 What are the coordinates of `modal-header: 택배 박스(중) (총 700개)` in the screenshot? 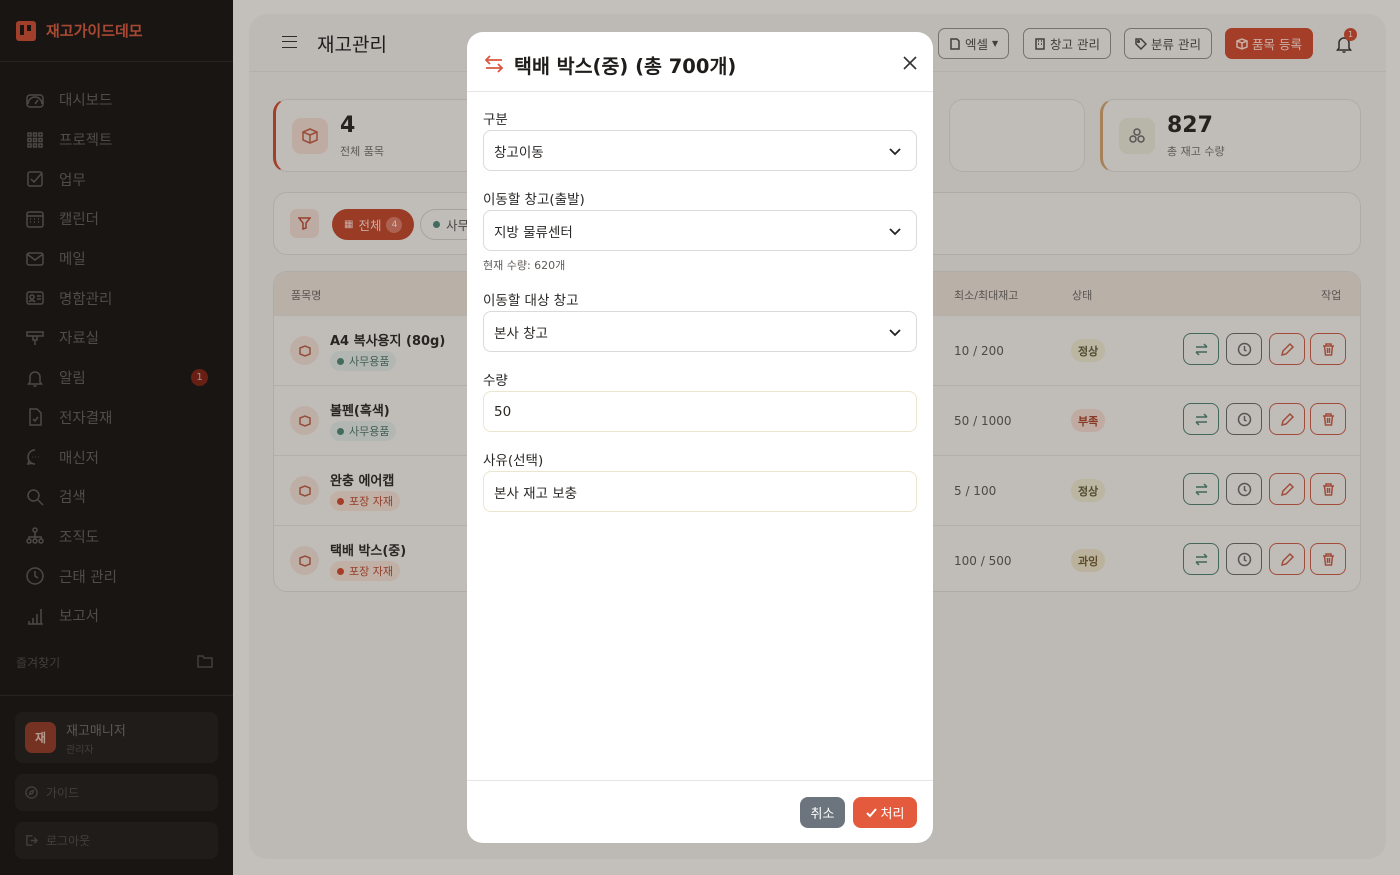 It's located at (700, 62).